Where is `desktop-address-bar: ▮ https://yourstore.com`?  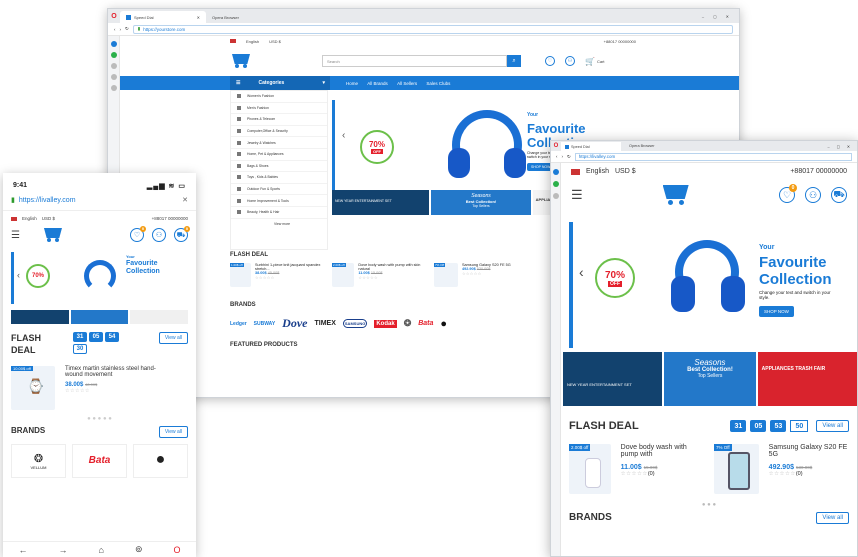 desktop-address-bar: ▮ https://yourstore.com is located at coordinates (432, 29).